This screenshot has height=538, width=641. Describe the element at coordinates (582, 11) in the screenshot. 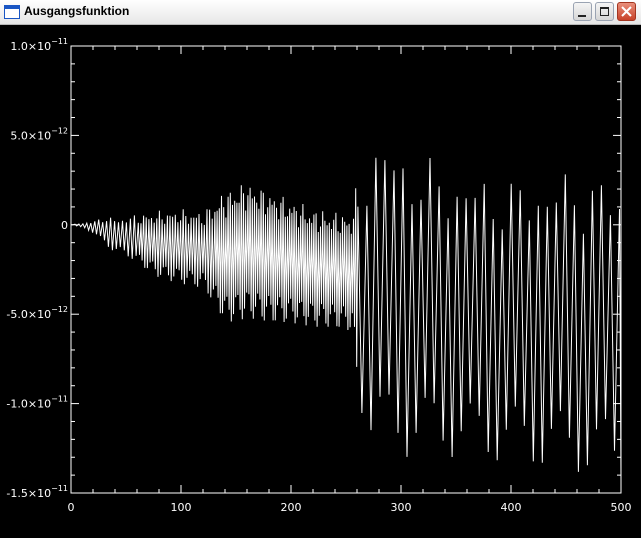

I see `minimize-button` at that location.